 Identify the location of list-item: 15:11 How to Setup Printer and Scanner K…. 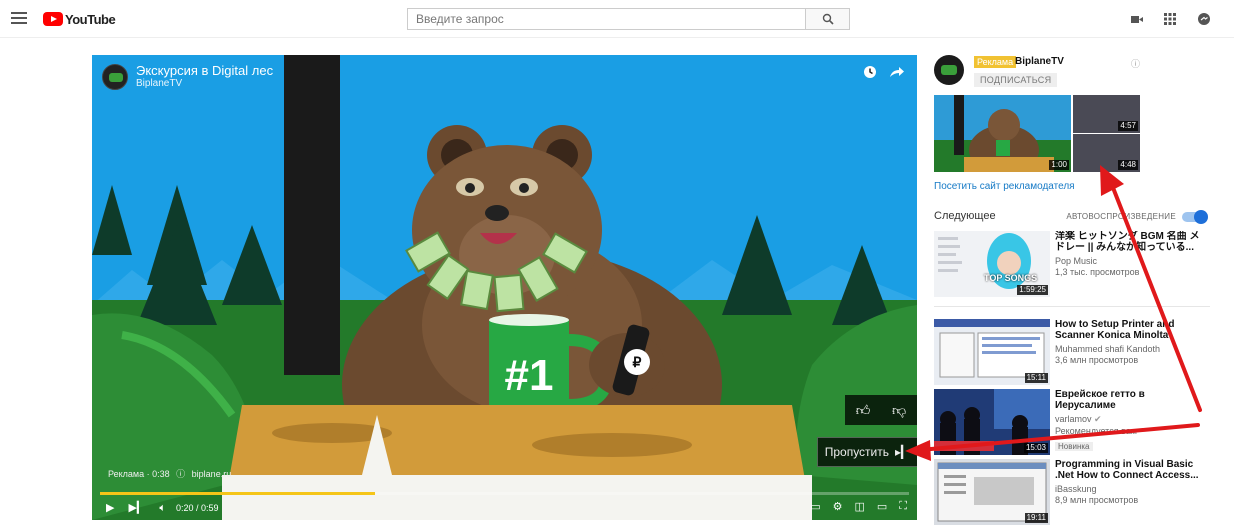
(1074, 352).